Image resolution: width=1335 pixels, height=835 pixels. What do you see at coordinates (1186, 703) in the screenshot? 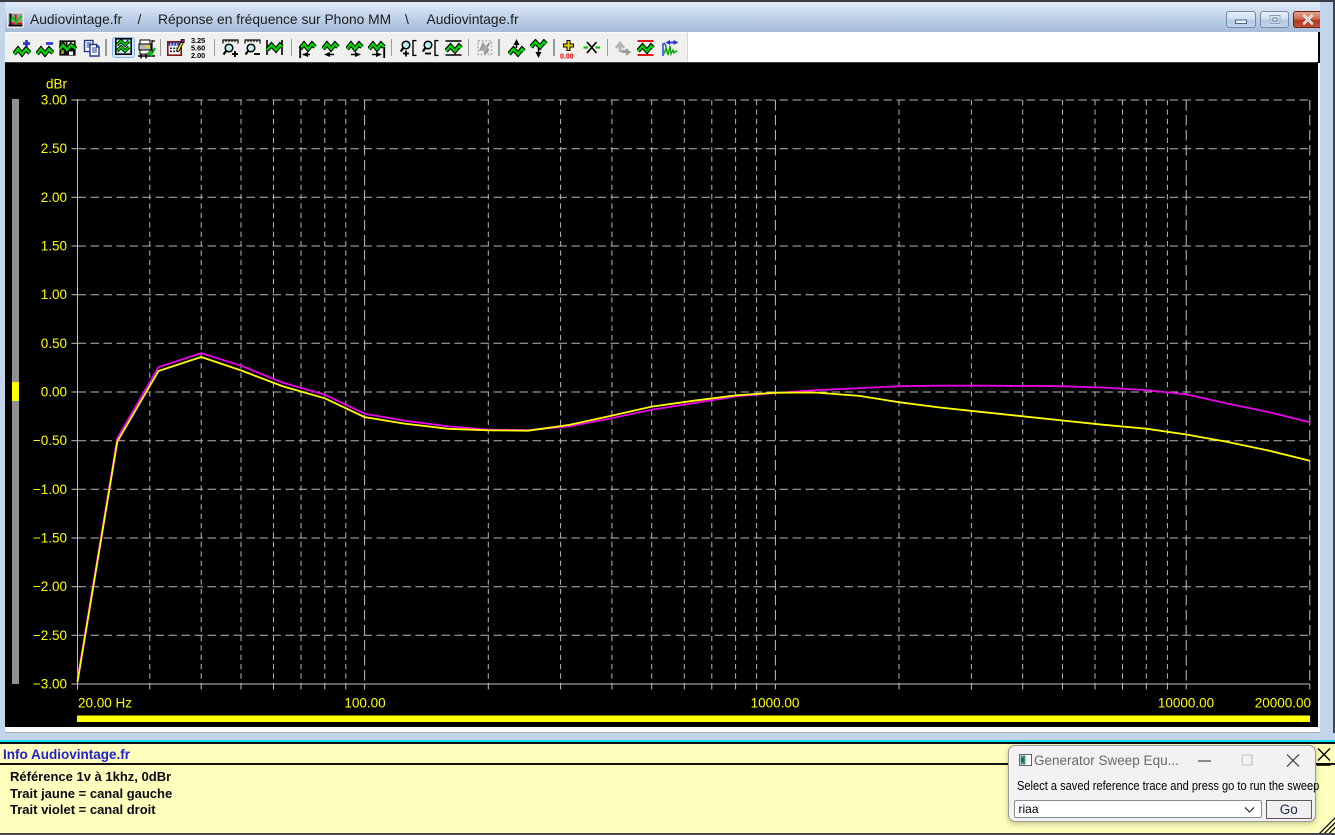
I see `svg-text: 10000.00` at bounding box center [1186, 703].